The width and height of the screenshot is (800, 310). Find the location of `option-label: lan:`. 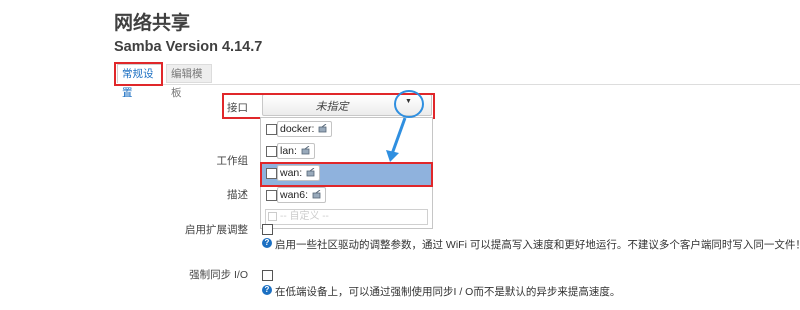

option-label: lan: is located at coordinates (288, 151).